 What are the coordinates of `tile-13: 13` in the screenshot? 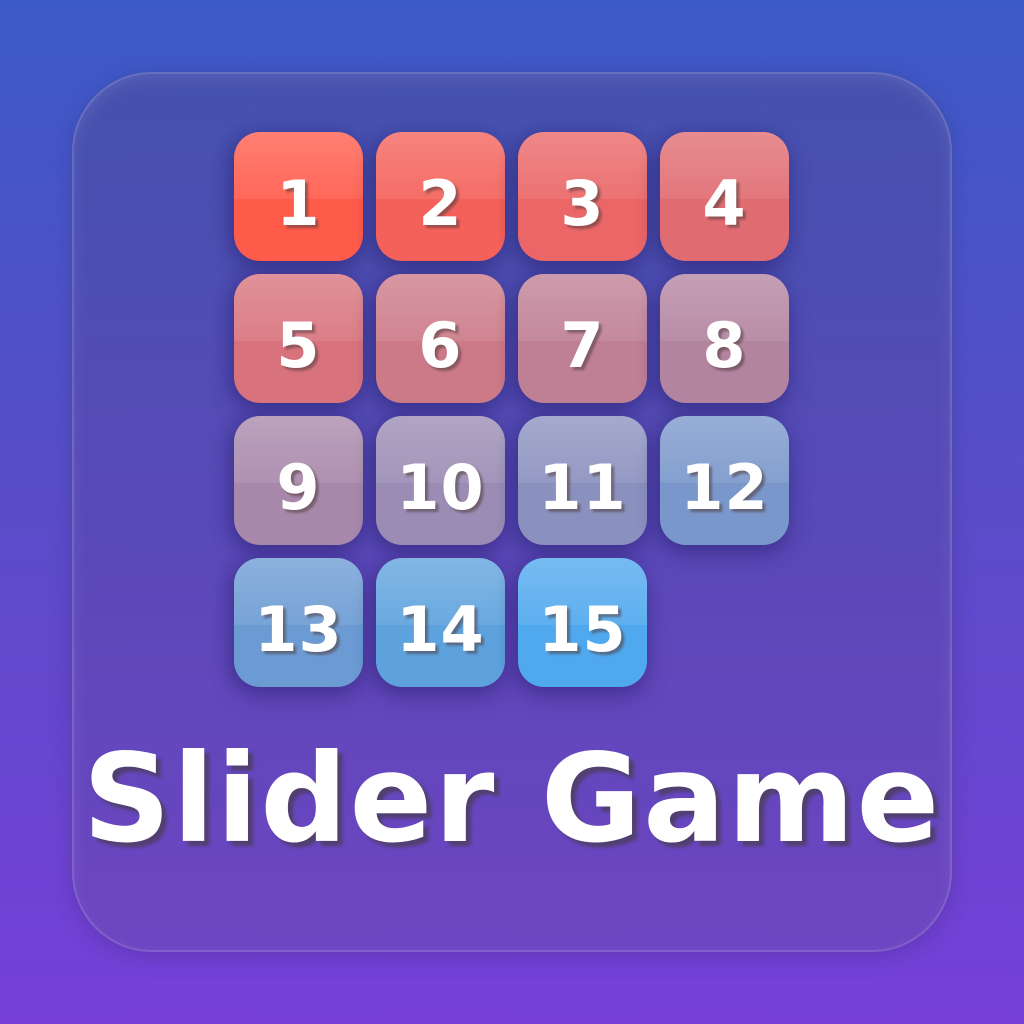 It's located at (298, 622).